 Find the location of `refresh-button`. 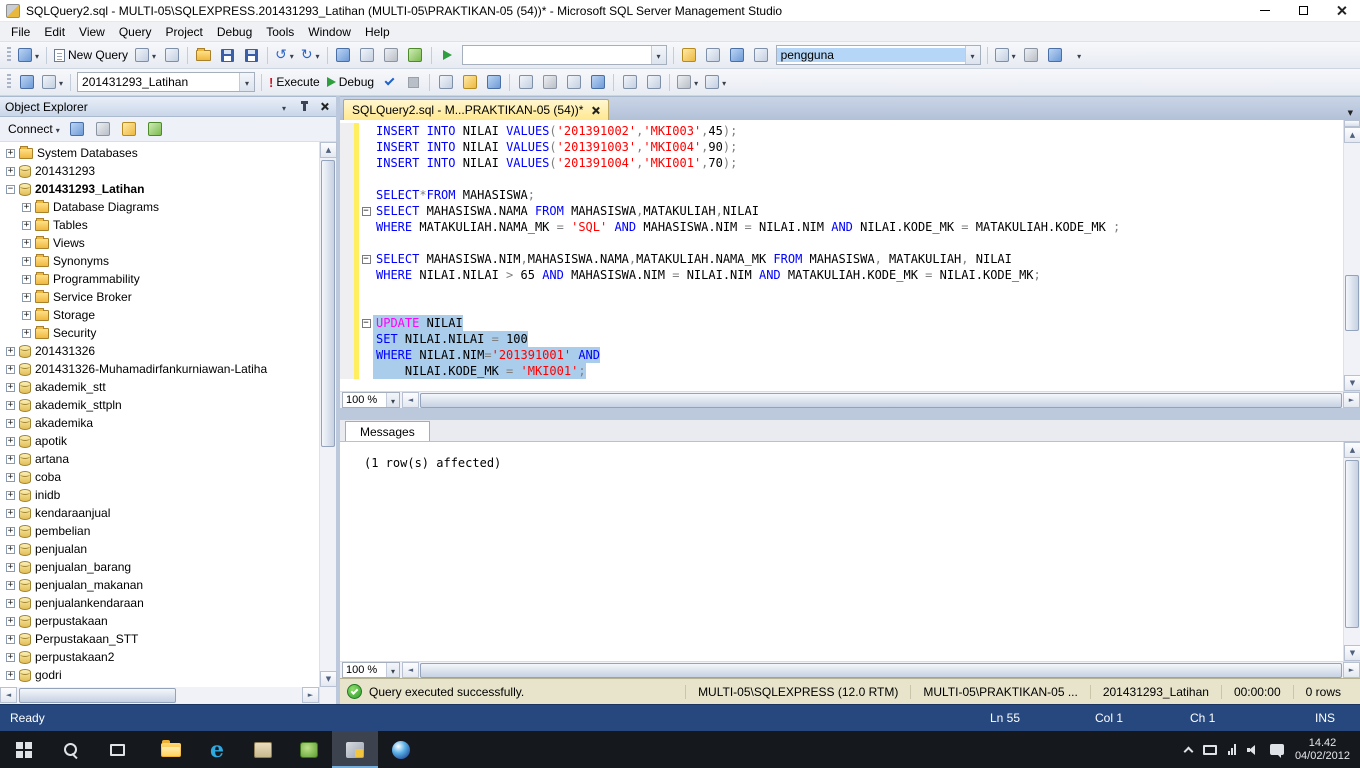

refresh-button is located at coordinates (155, 129).